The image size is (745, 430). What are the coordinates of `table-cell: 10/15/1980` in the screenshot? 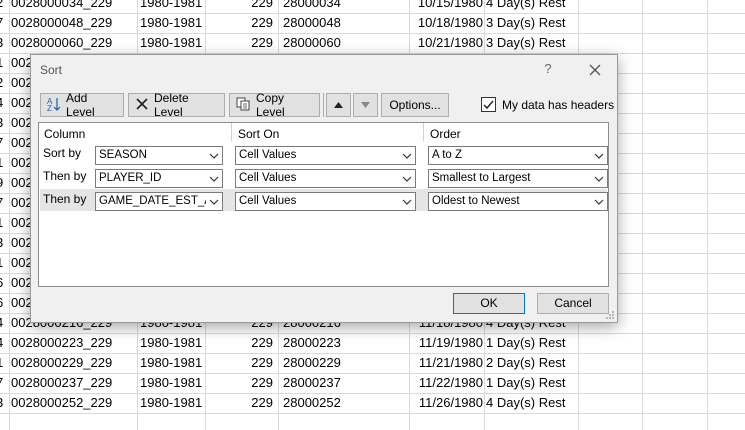 It's located at (439, 6).